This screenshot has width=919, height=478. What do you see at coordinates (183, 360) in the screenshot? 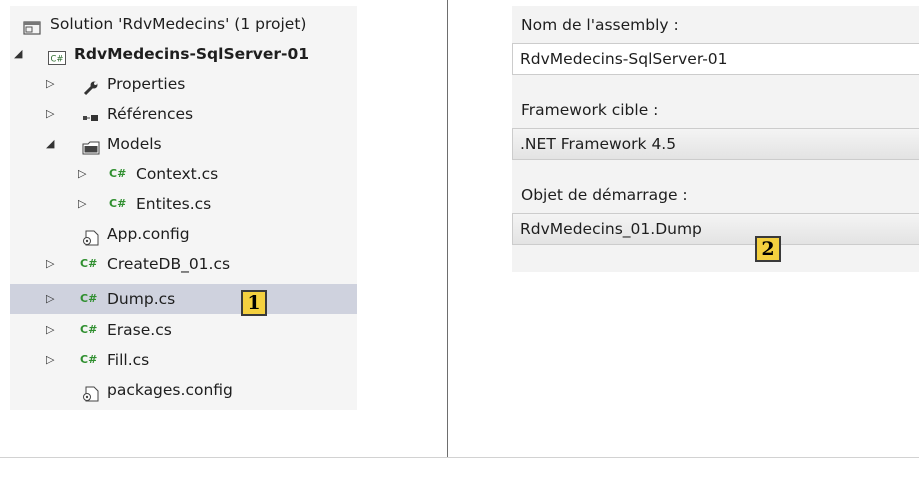
I see `tree-item-fill-cs: ▷ C# Fill.cs` at bounding box center [183, 360].